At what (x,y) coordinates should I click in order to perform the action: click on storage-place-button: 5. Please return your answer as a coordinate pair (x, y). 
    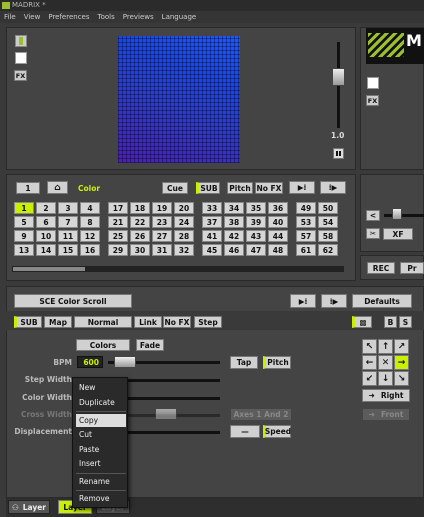
    Looking at the image, I should click on (24, 222).